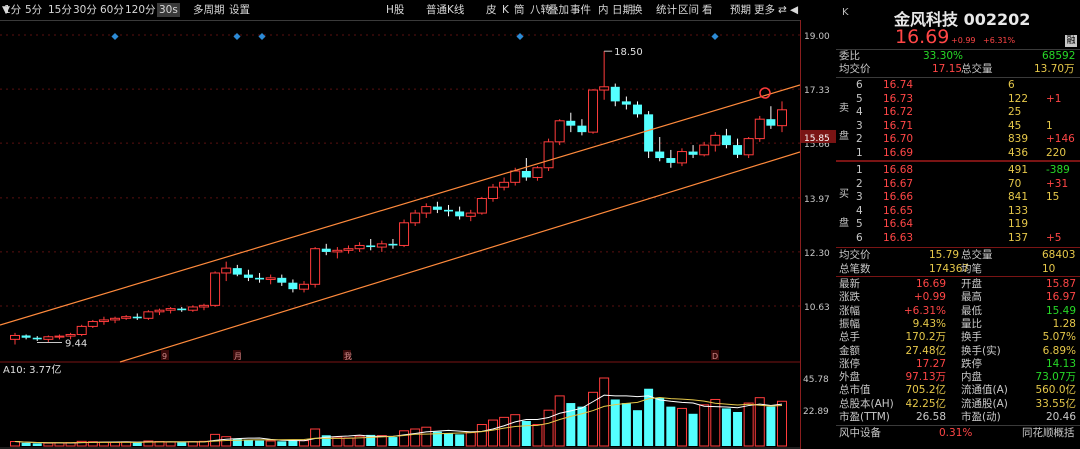 This screenshot has width=1080, height=449. I want to click on toolbar-item: 换, so click(637, 10).